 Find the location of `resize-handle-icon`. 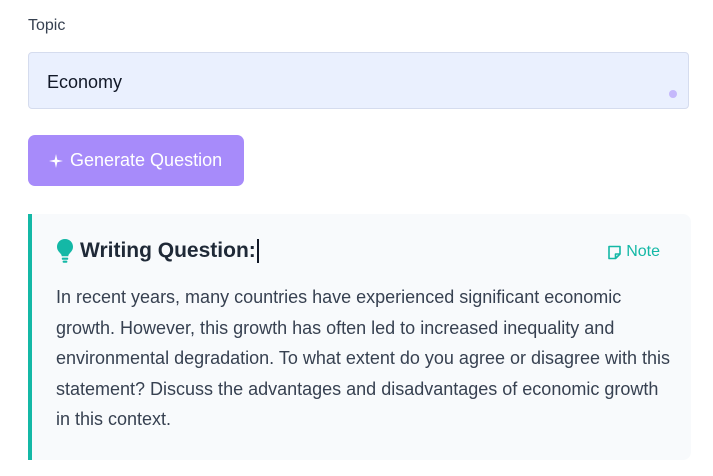

resize-handle-icon is located at coordinates (673, 94).